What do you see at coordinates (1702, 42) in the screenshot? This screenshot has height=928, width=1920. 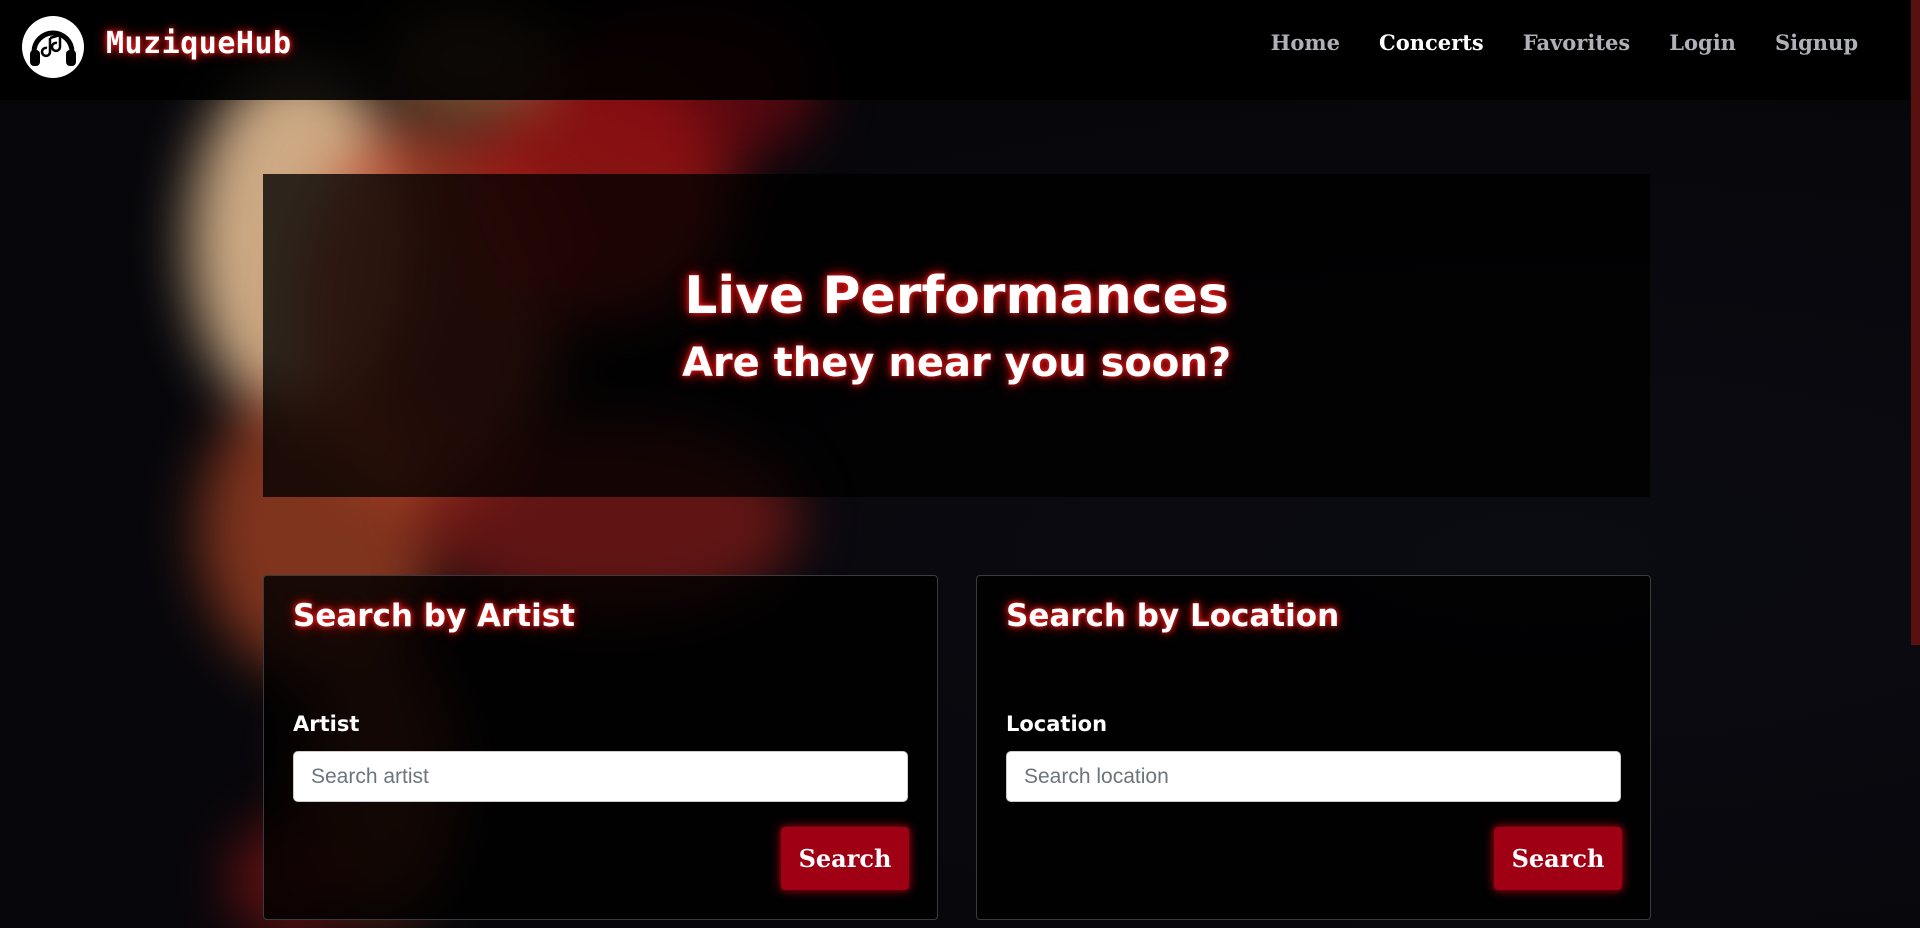 I see `nav-login: Login` at bounding box center [1702, 42].